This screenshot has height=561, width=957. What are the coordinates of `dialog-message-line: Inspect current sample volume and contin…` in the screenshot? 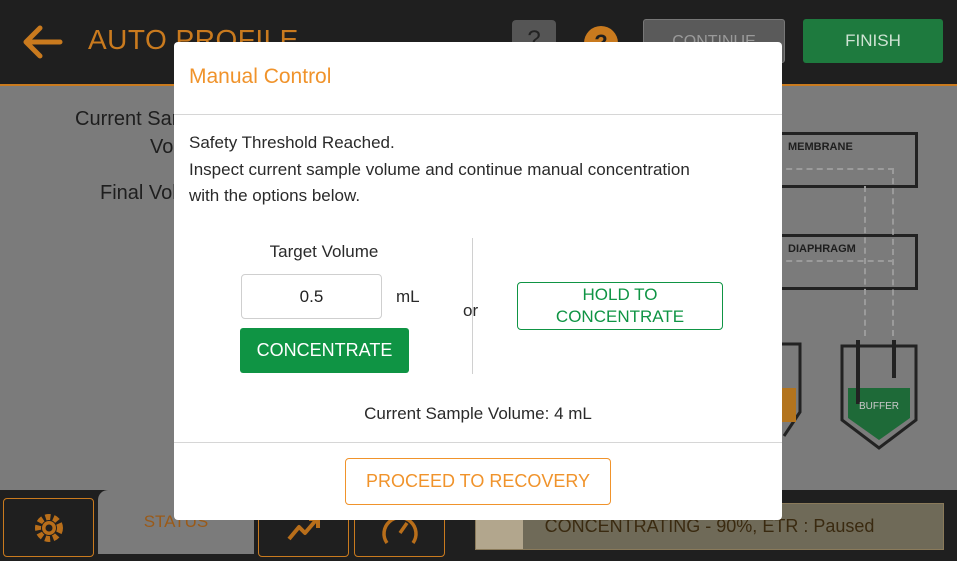 It's located at (439, 169).